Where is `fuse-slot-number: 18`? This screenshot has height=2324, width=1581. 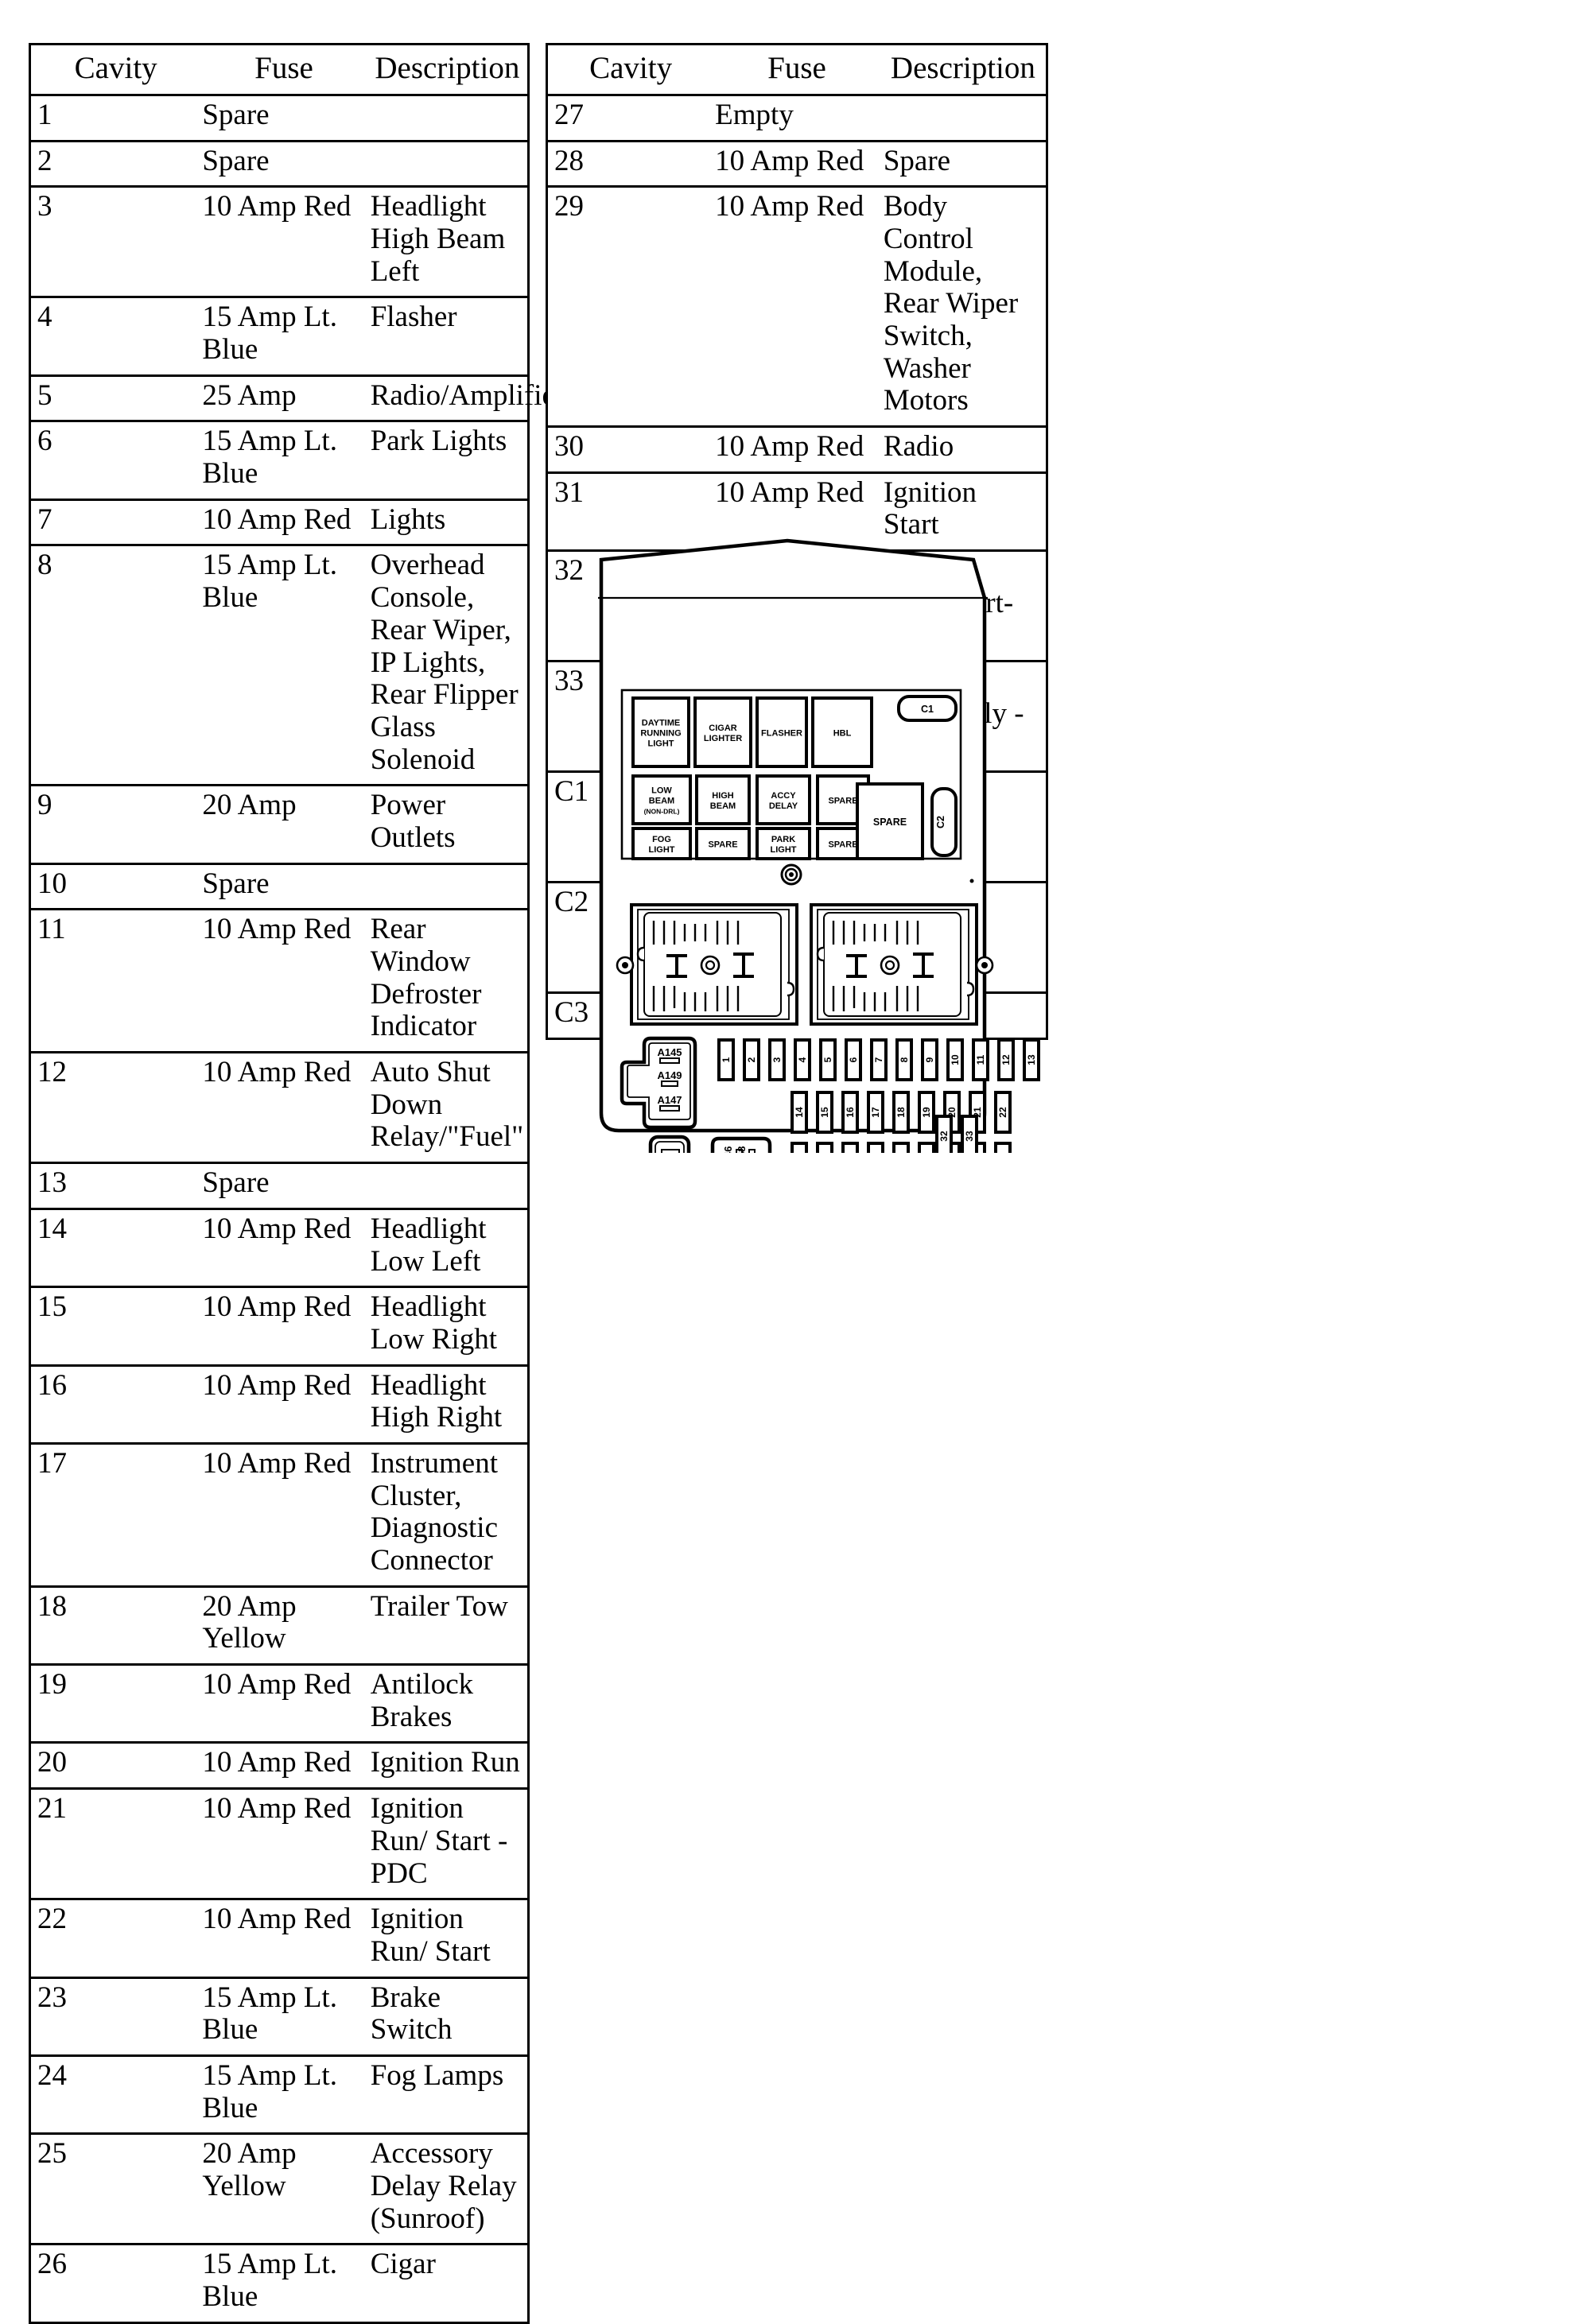
fuse-slot-number: 18 is located at coordinates (901, 1112).